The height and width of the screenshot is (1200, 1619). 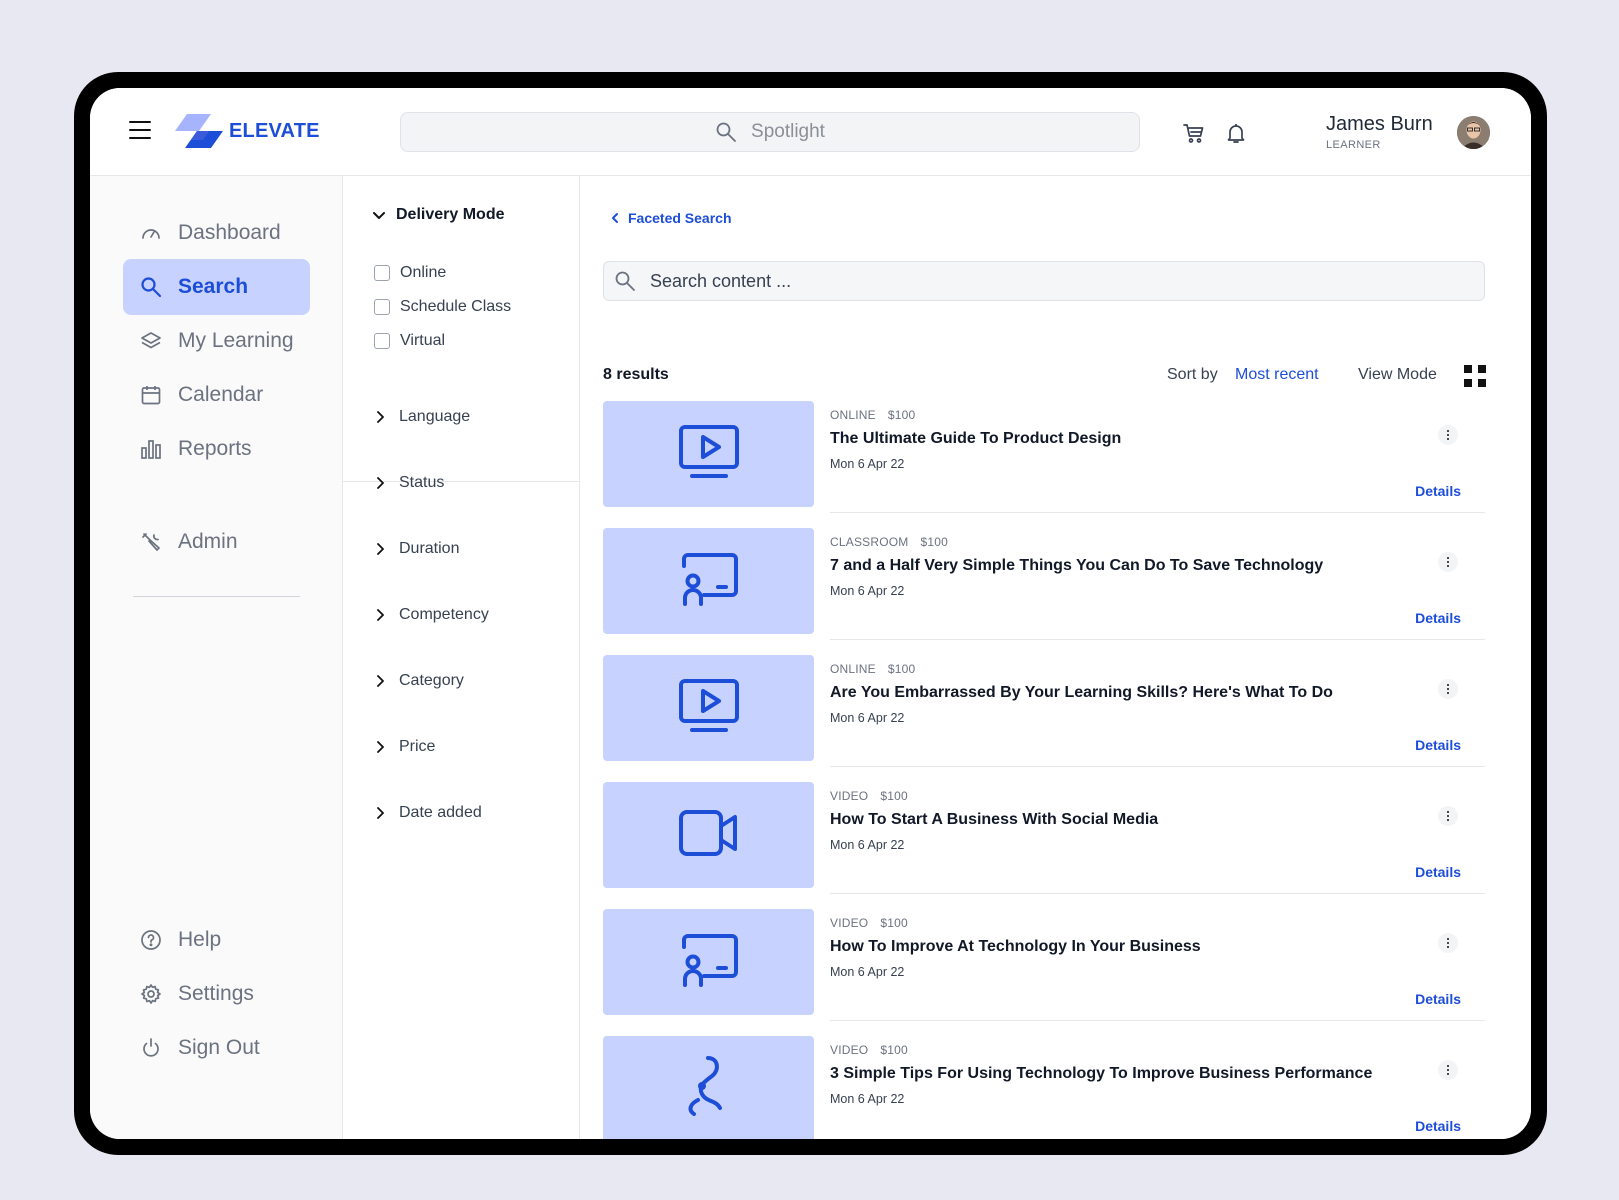 I want to click on sidebar-item-settings: Settings, so click(x=216, y=994).